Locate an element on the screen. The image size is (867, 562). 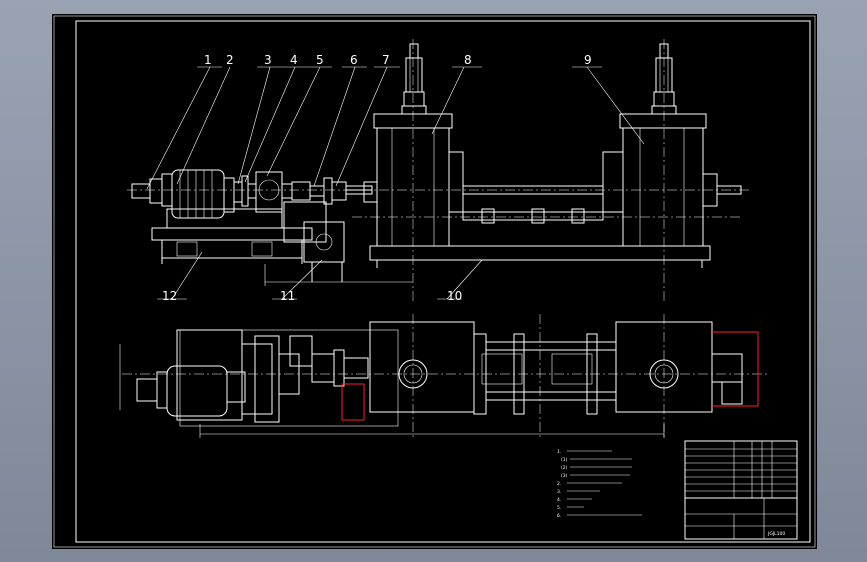
note-line-7: 4. is located at coordinates (559, 500).